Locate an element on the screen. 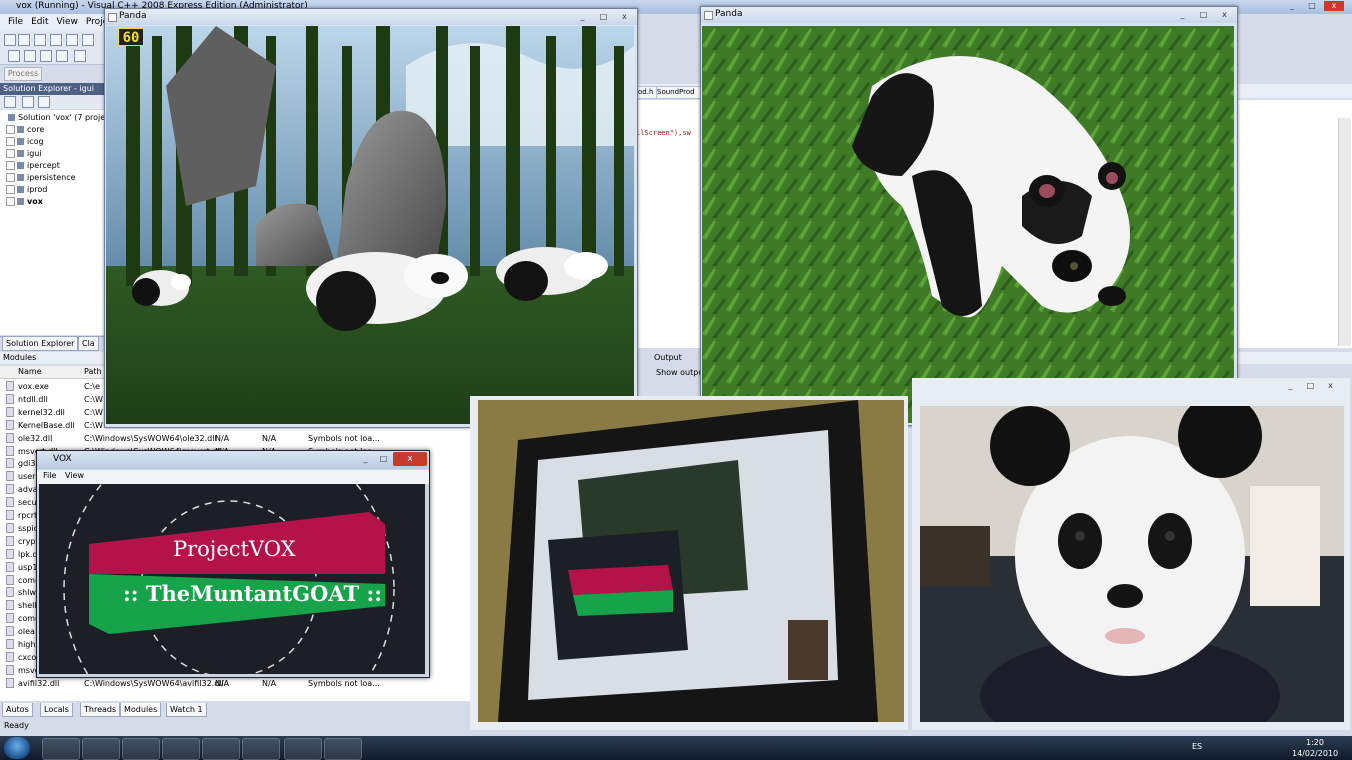 Image resolution: width=1352 pixels, height=760 pixels. output-window-title: Output is located at coordinates (668, 357).